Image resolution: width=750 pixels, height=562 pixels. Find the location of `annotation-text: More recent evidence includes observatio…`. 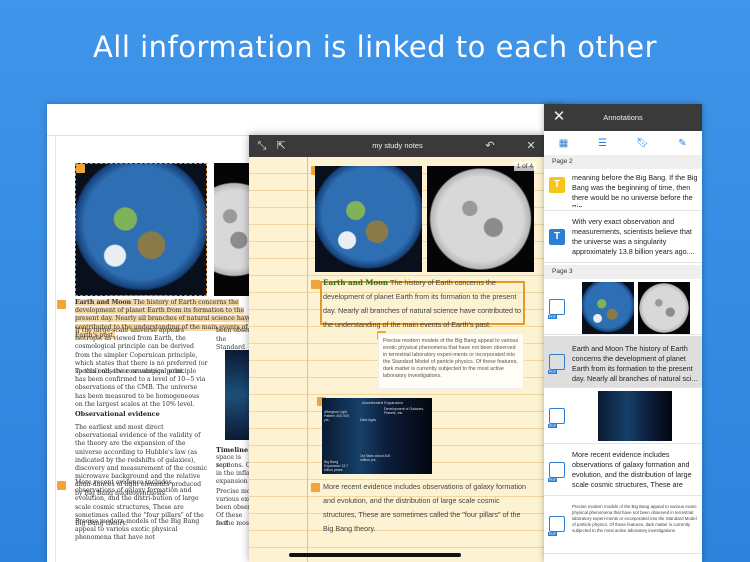

annotation-text: More recent evidence includes observatio… is located at coordinates (632, 469).